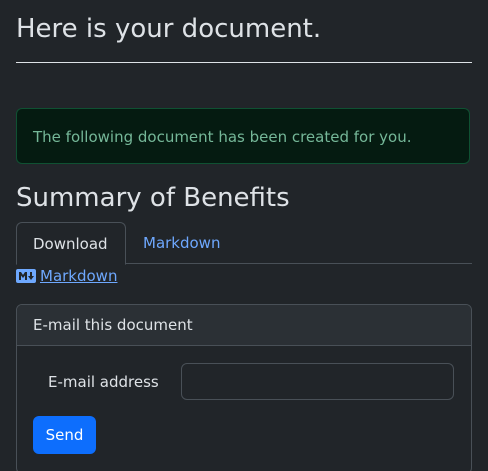  What do you see at coordinates (244, 325) in the screenshot?
I see `email-card-header: E-mail this document` at bounding box center [244, 325].